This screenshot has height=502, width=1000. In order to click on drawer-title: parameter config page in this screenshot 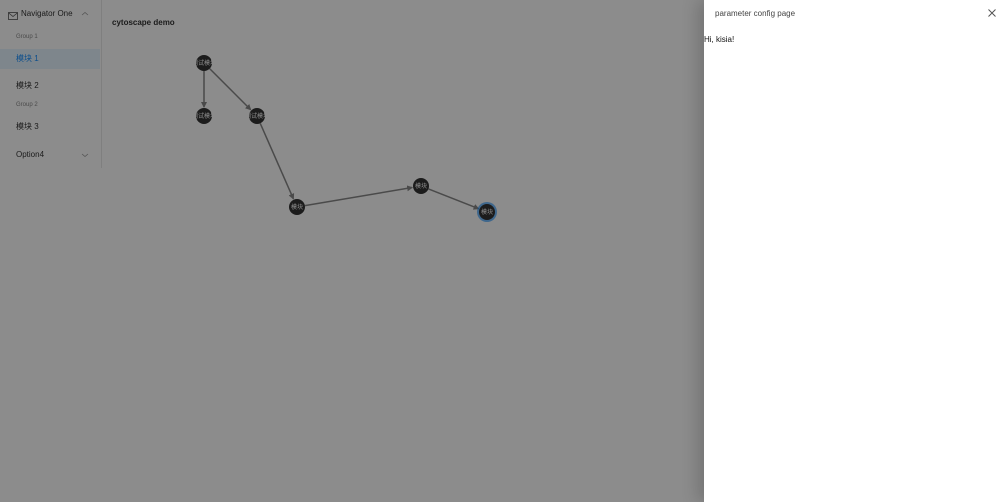, I will do `click(755, 13)`.